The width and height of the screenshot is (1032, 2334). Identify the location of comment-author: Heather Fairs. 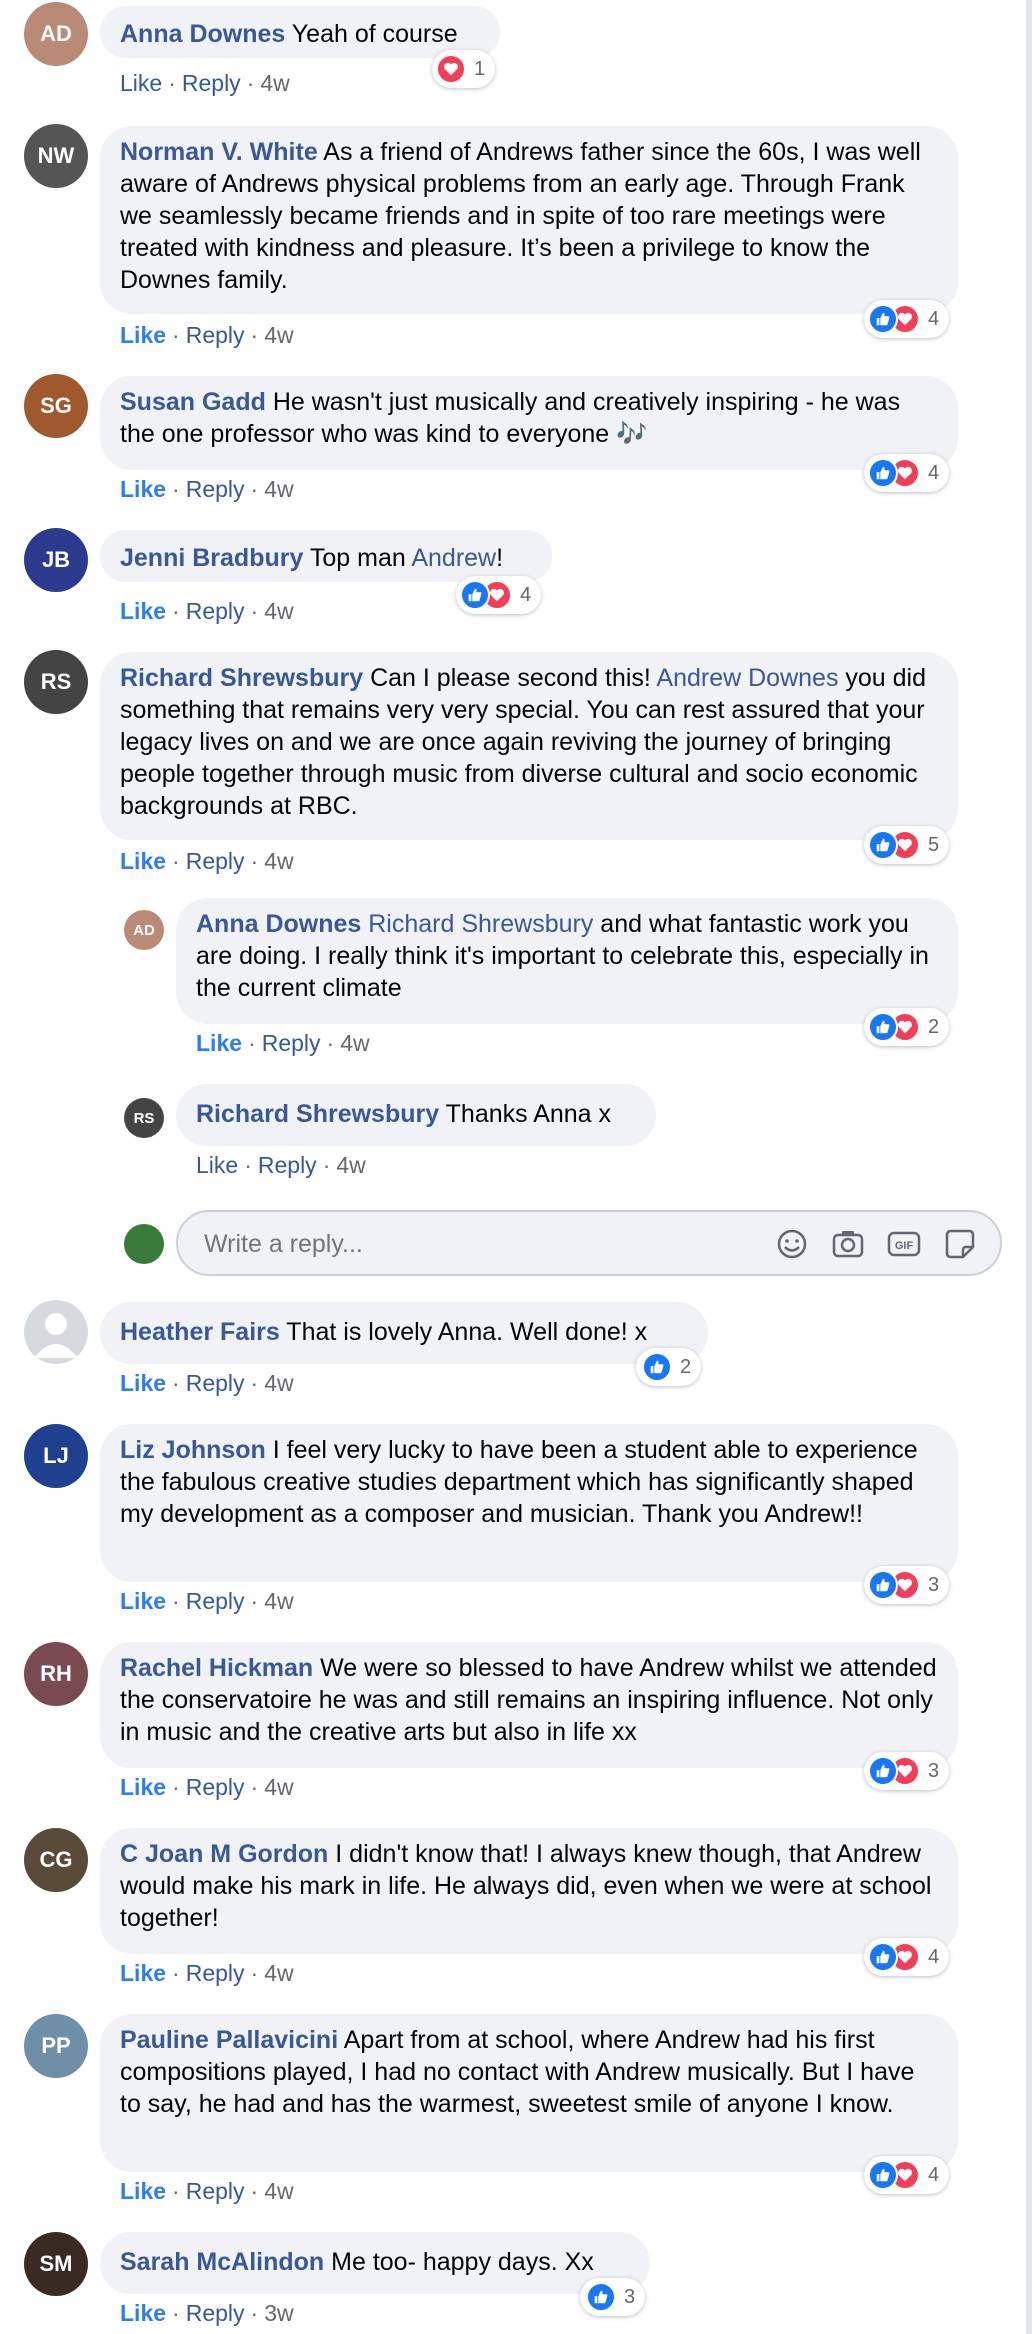
(200, 1332).